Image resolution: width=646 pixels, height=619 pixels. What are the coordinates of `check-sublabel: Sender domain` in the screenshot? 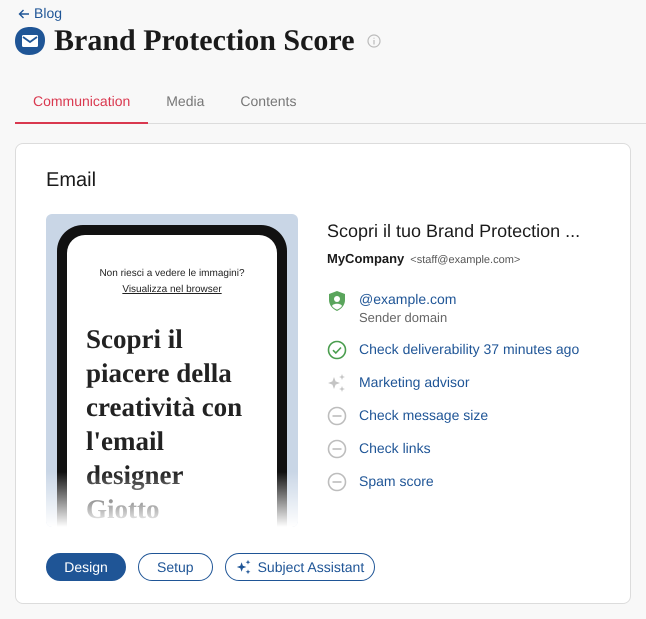 It's located at (403, 317).